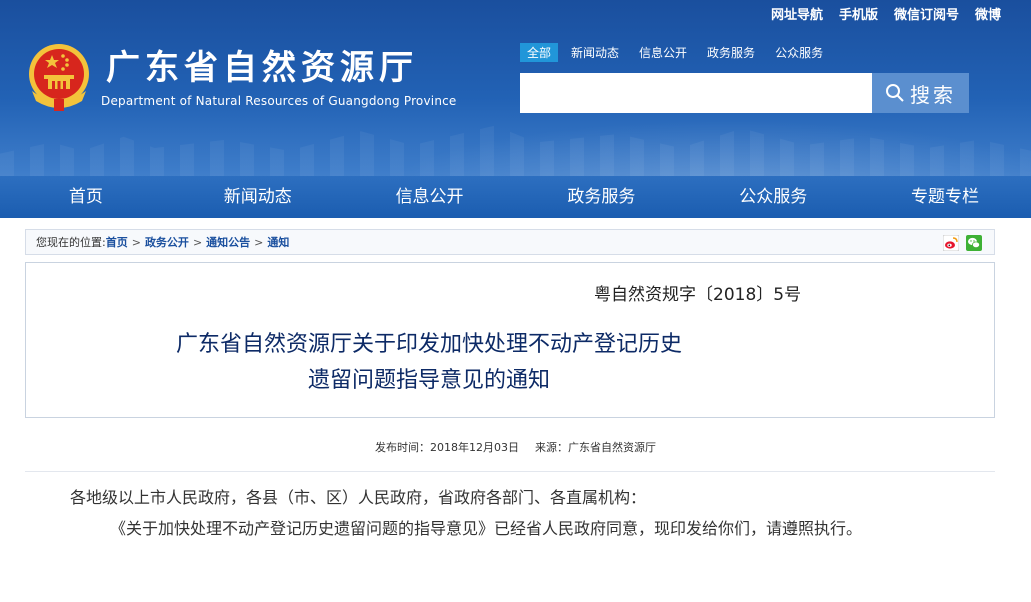 The image size is (1031, 602). I want to click on top-link-wechat: 微信订阅号, so click(926, 13).